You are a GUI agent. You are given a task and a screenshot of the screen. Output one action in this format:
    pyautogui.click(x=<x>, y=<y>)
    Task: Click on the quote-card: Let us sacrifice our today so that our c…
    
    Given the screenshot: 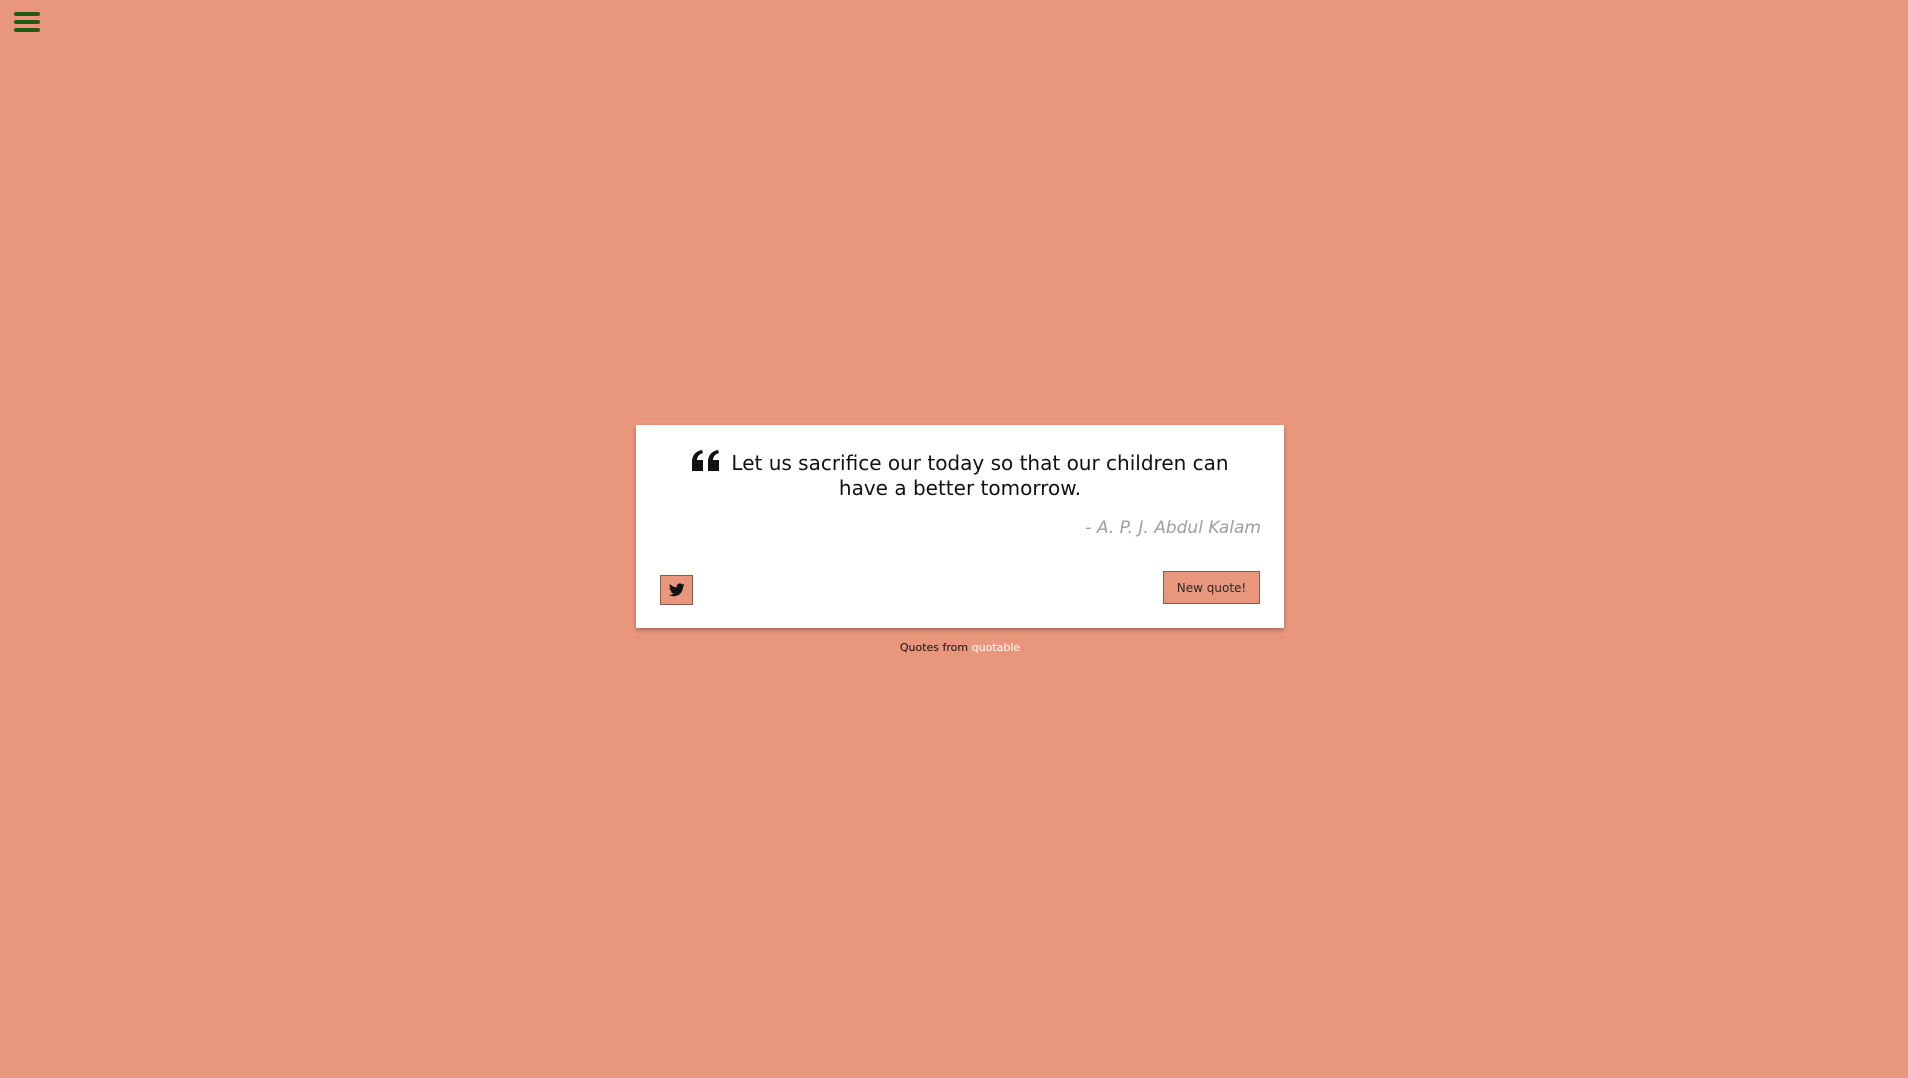 What is the action you would take?
    pyautogui.click(x=960, y=526)
    